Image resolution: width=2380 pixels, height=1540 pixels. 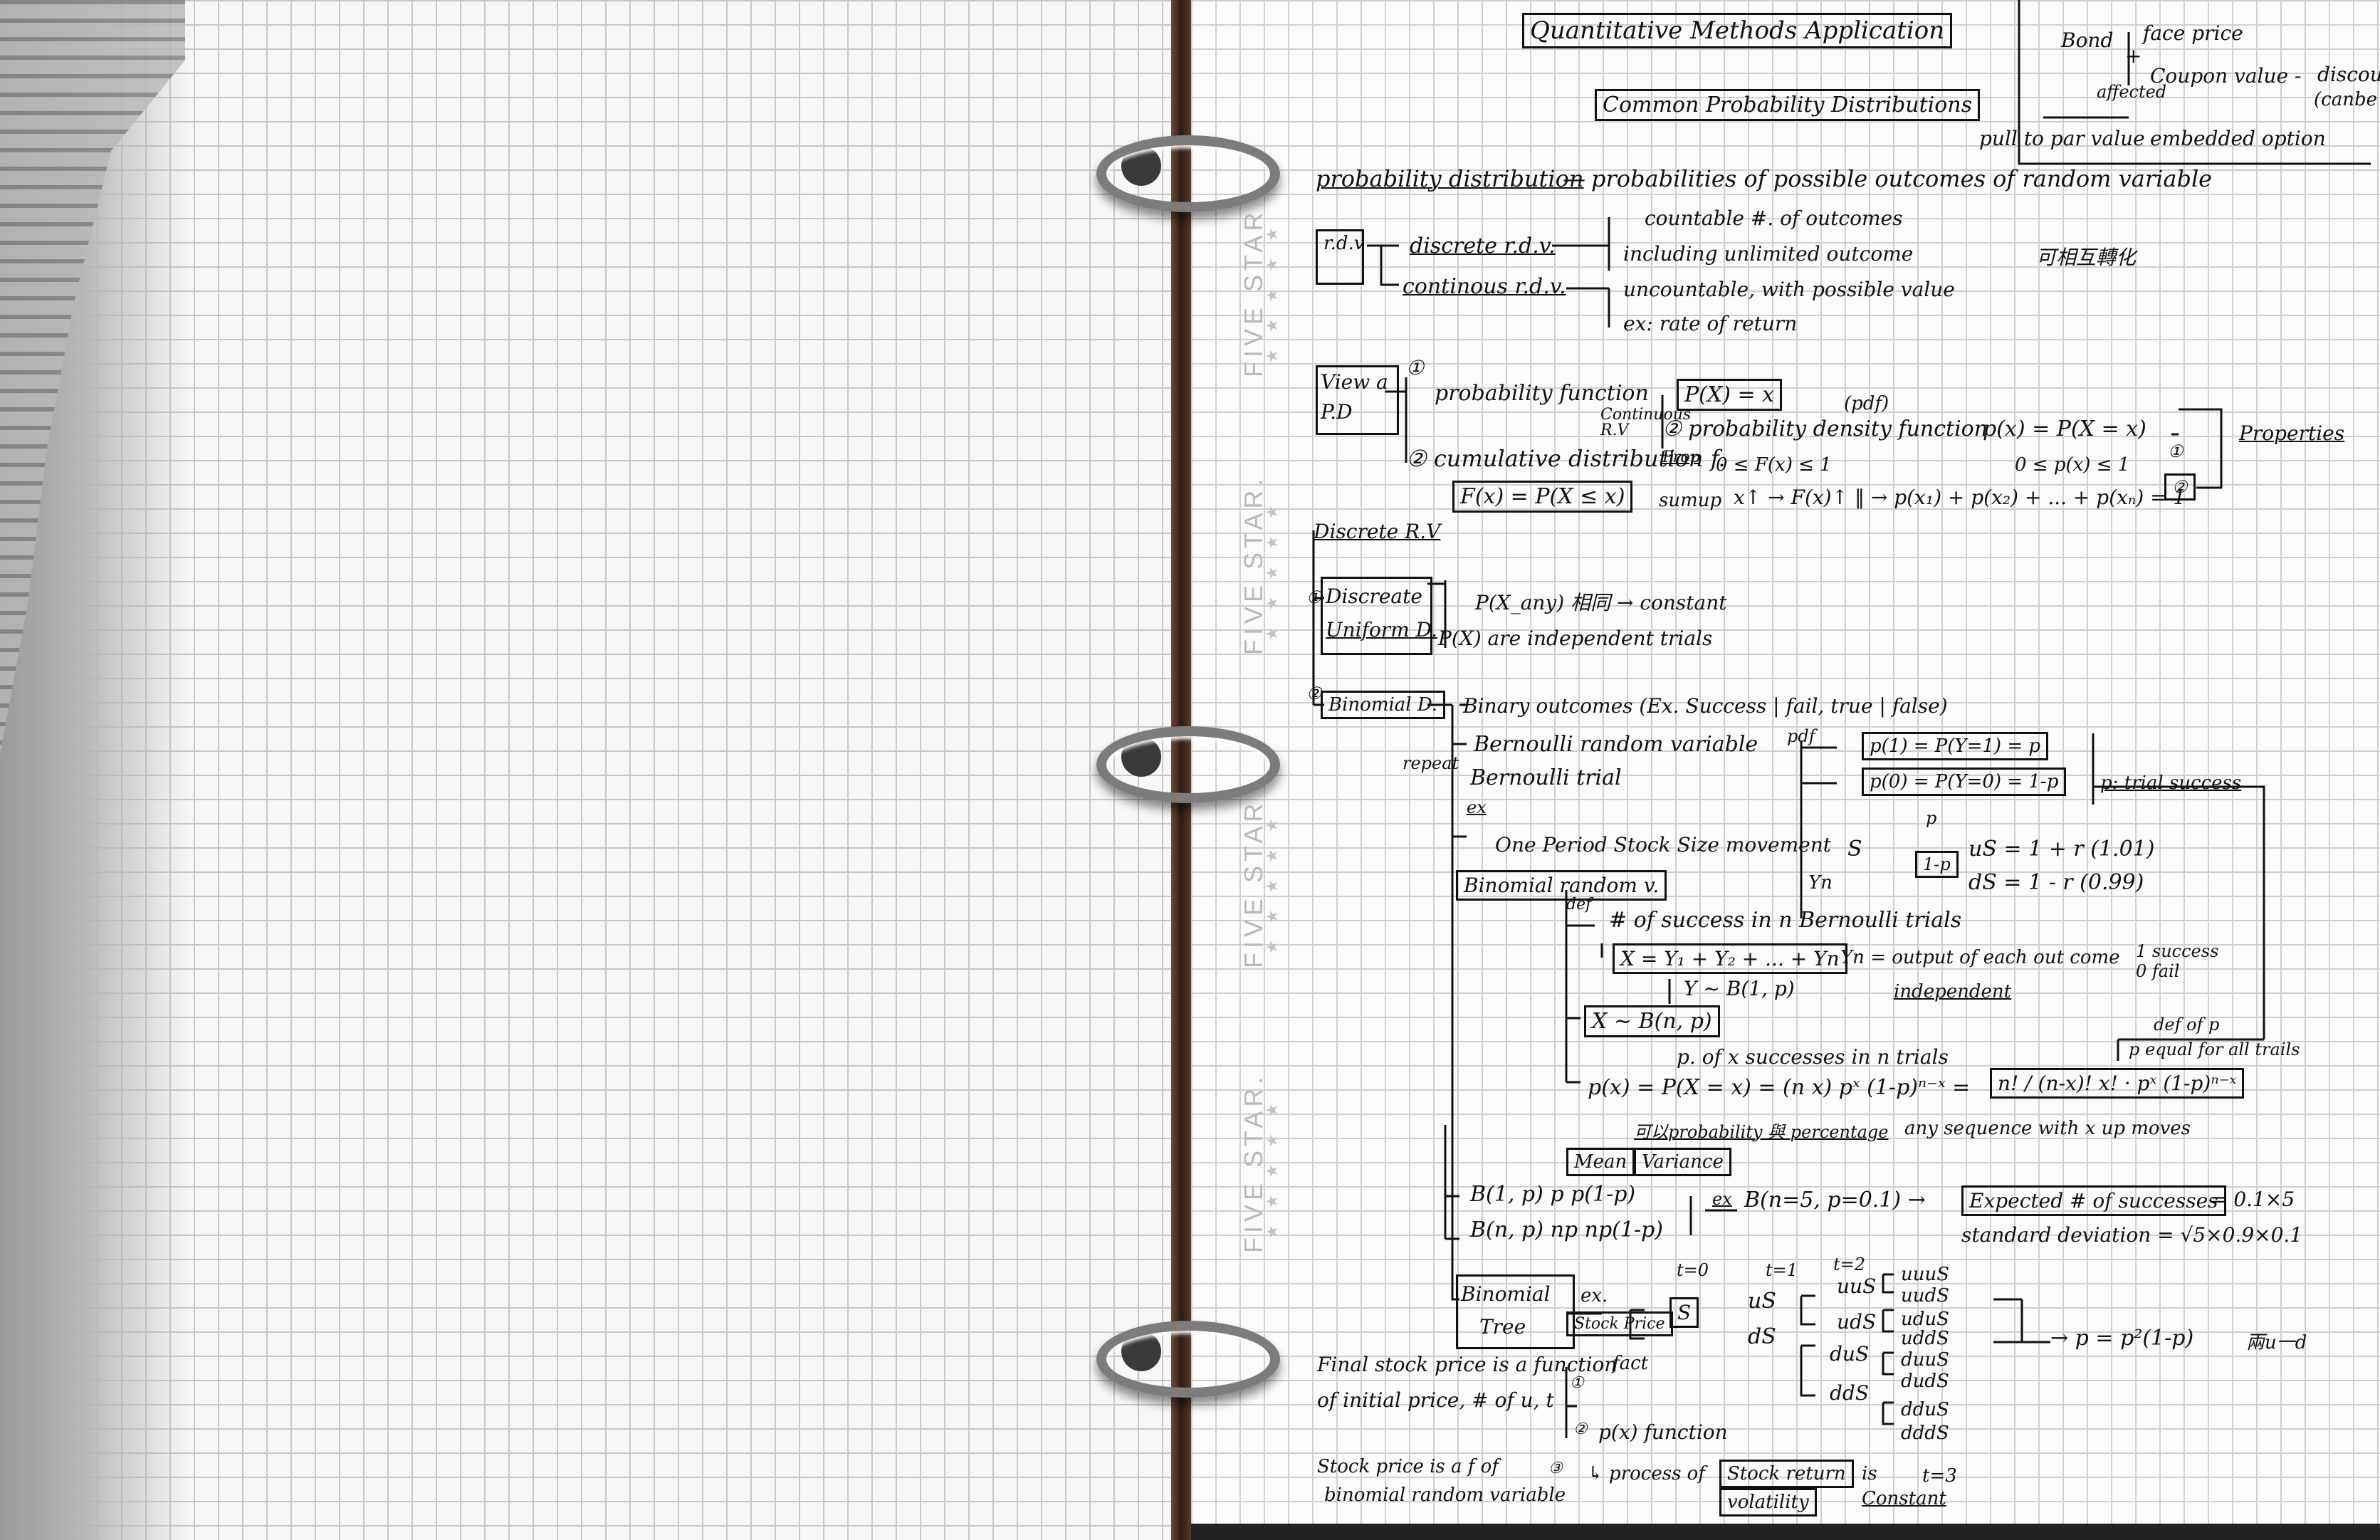 What do you see at coordinates (1445, 1495) in the screenshot?
I see `stock-fn-line2: binomial random variable` at bounding box center [1445, 1495].